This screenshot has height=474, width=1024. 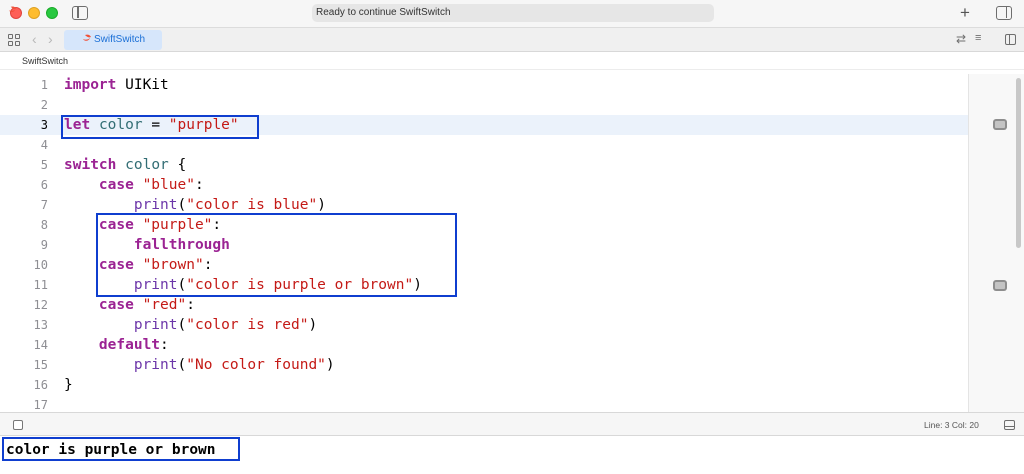 What do you see at coordinates (151, 125) in the screenshot?
I see `code-text: let color = "purple"` at bounding box center [151, 125].